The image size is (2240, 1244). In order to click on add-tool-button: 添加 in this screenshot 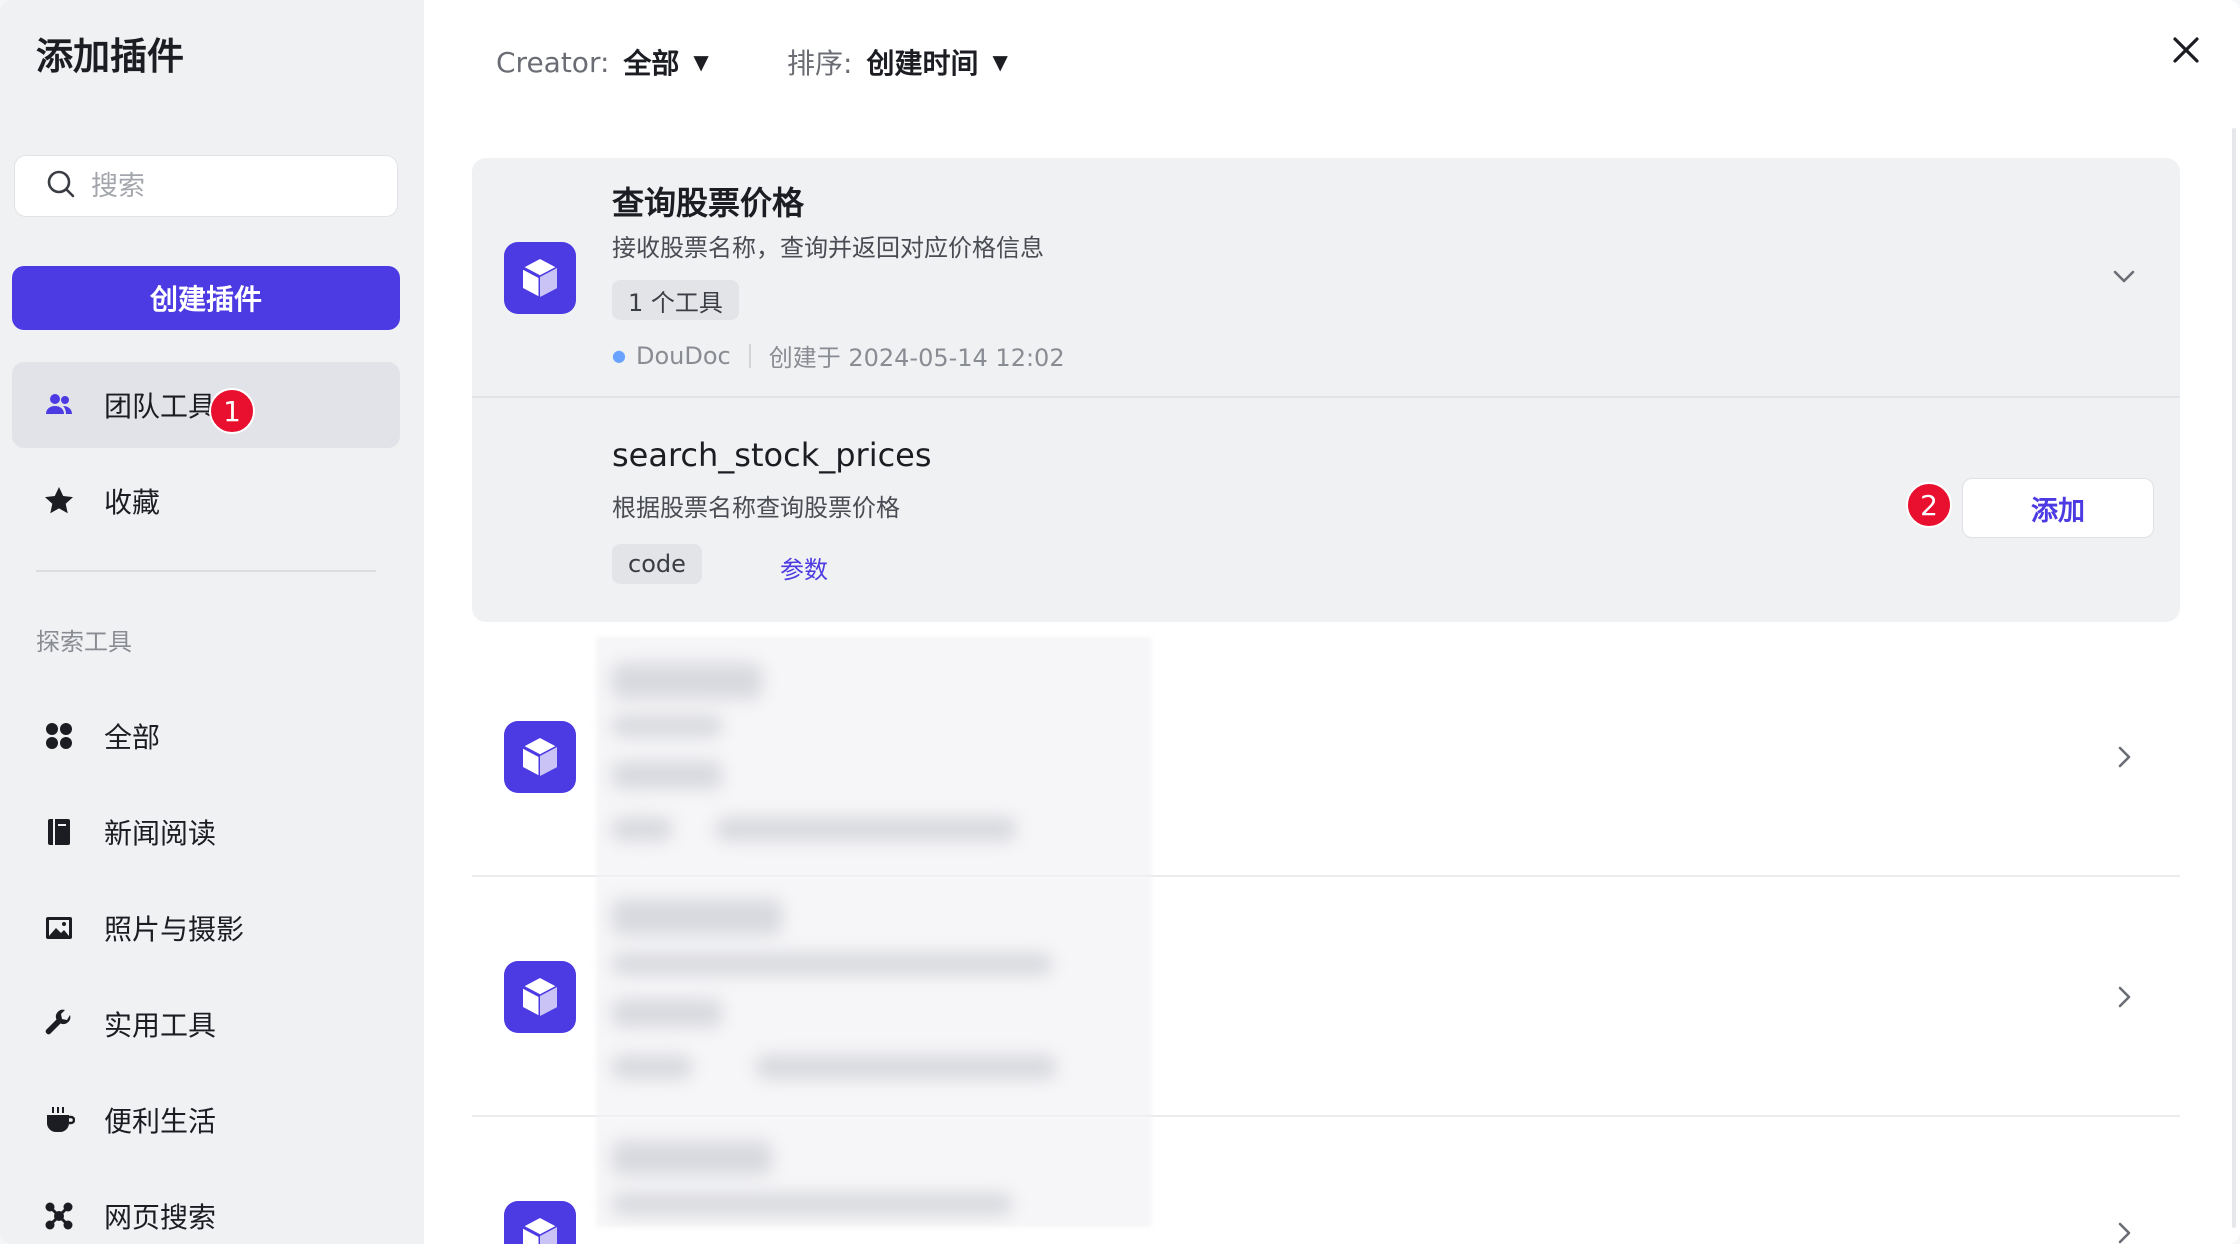, I will do `click(2058, 508)`.